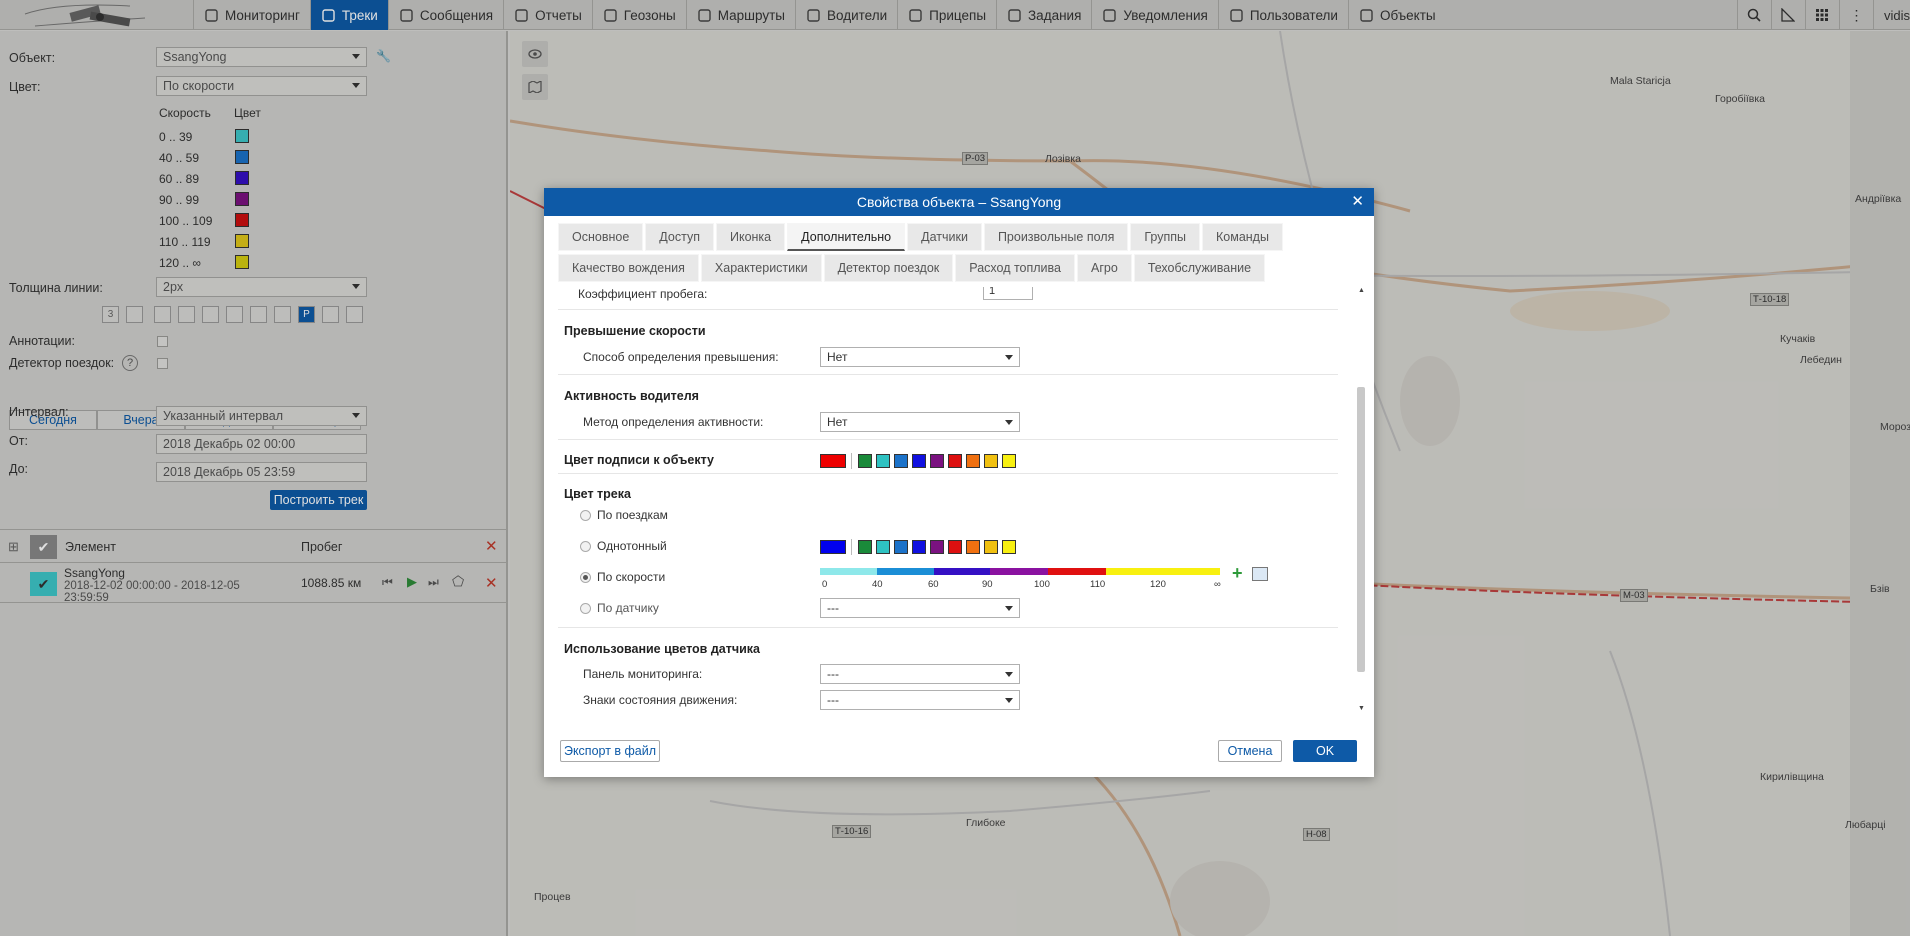  Describe the element at coordinates (1361, 290) in the screenshot. I see `scroll-up-icon: ▲` at that location.